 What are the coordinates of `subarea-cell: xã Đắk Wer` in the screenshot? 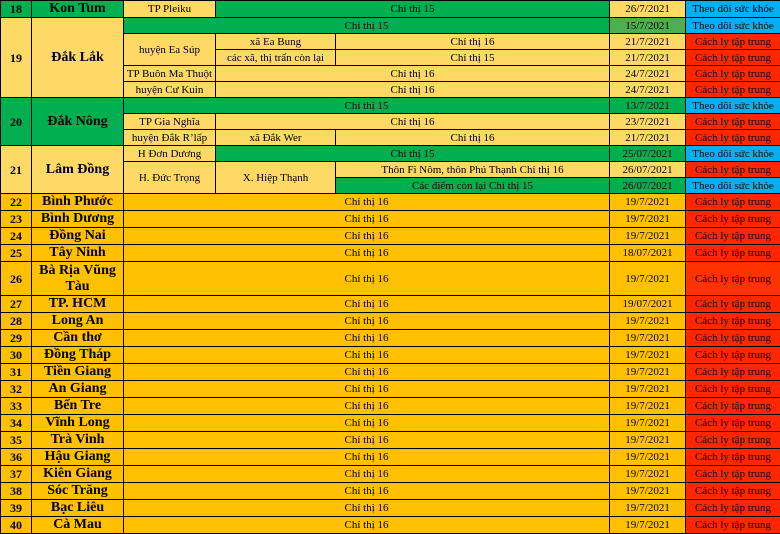 It's located at (276, 138).